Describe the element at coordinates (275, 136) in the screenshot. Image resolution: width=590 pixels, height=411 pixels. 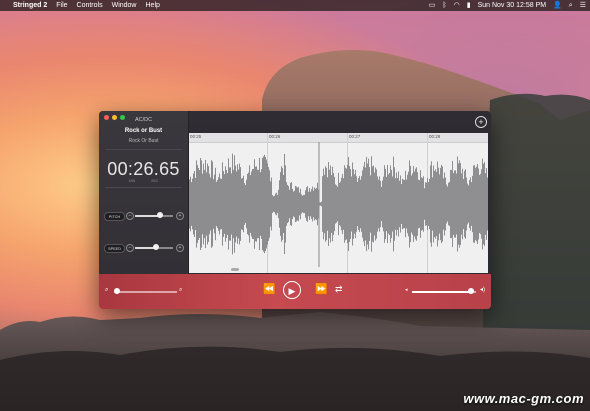
I see `tick-label: 00:26` at that location.